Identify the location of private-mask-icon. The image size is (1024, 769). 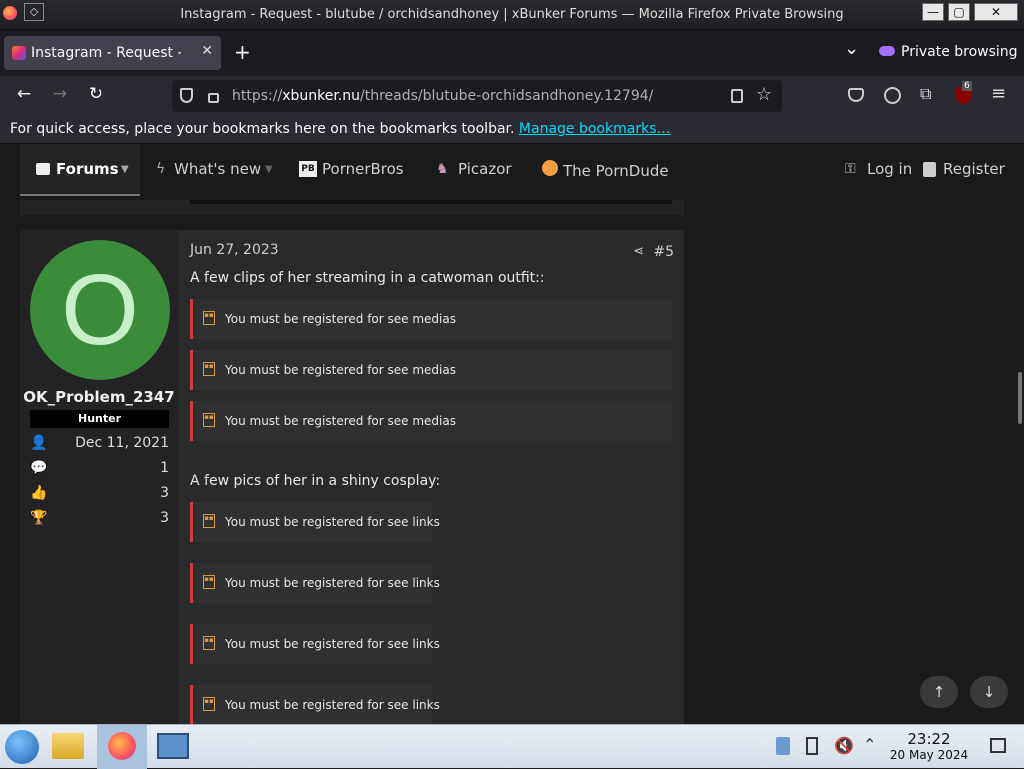
(887, 51).